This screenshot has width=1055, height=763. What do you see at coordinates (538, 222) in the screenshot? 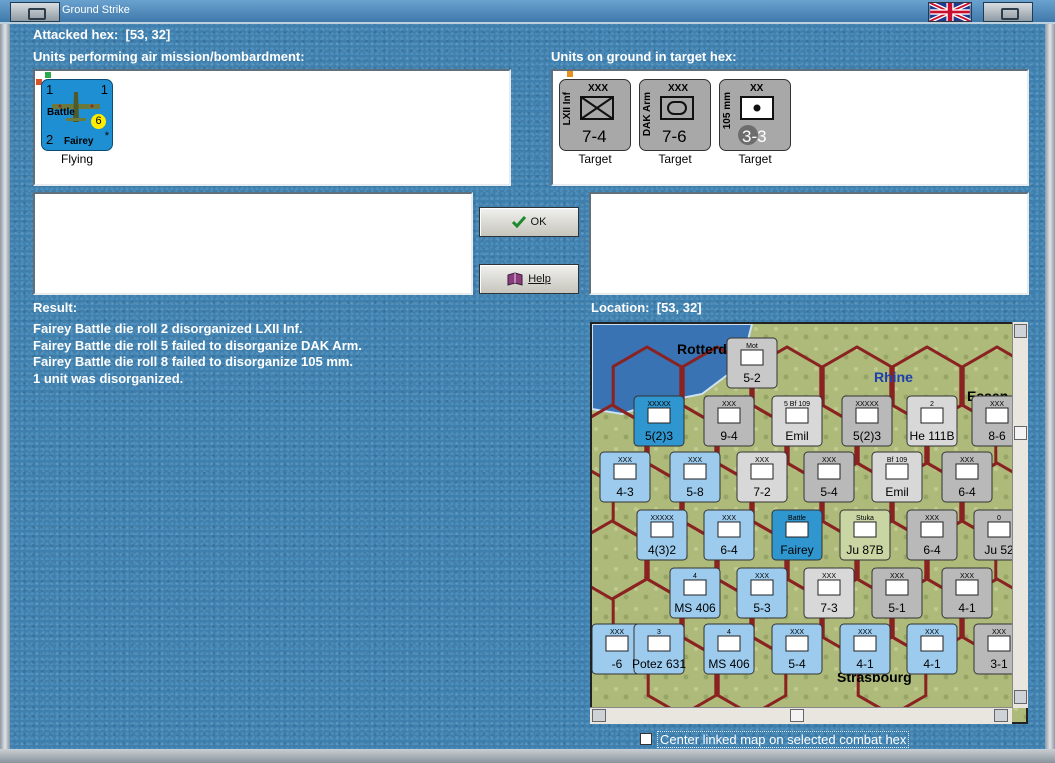
I see `ok-button-label: OK` at bounding box center [538, 222].